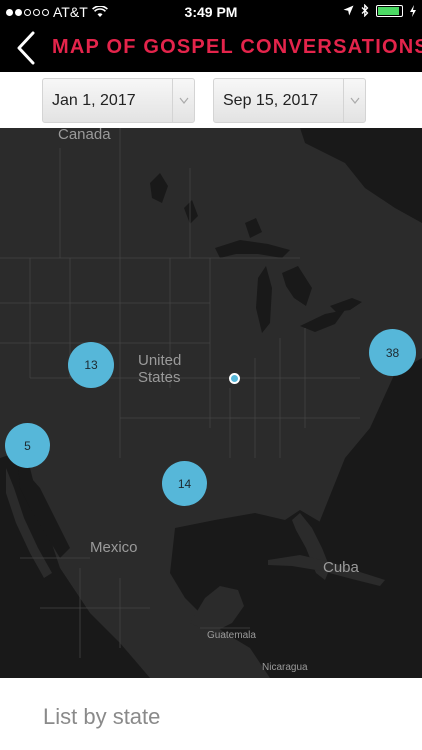 The height and width of the screenshot is (750, 422). Describe the element at coordinates (184, 483) in the screenshot. I see `cluster-marker-texas: 14` at that location.